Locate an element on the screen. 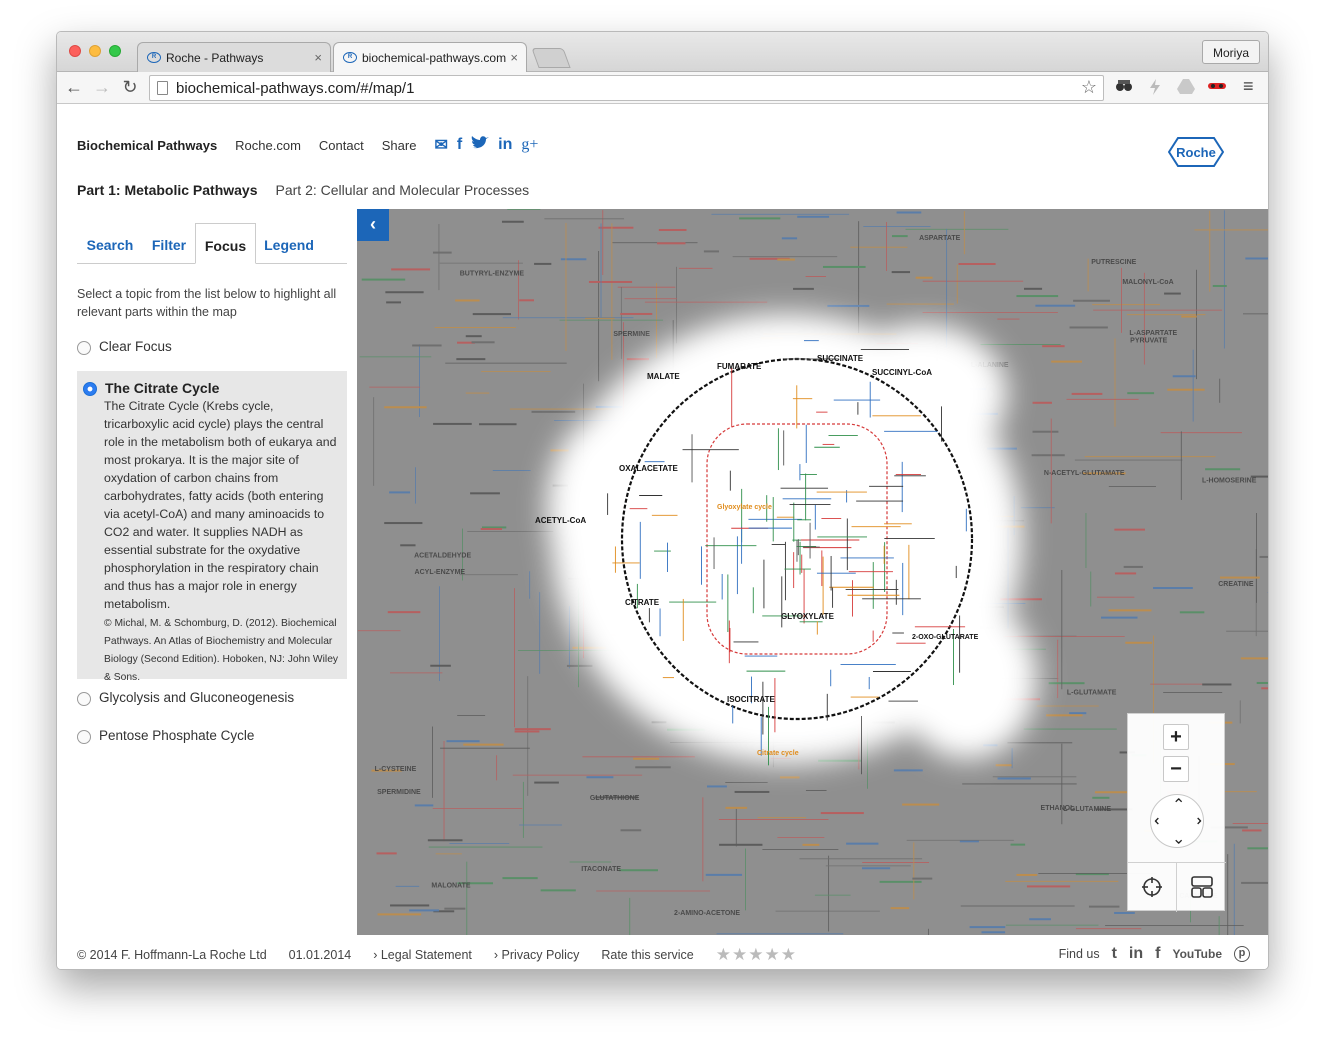 The width and height of the screenshot is (1325, 1051). pan-up-icon: ⌃ is located at coordinates (1178, 805).